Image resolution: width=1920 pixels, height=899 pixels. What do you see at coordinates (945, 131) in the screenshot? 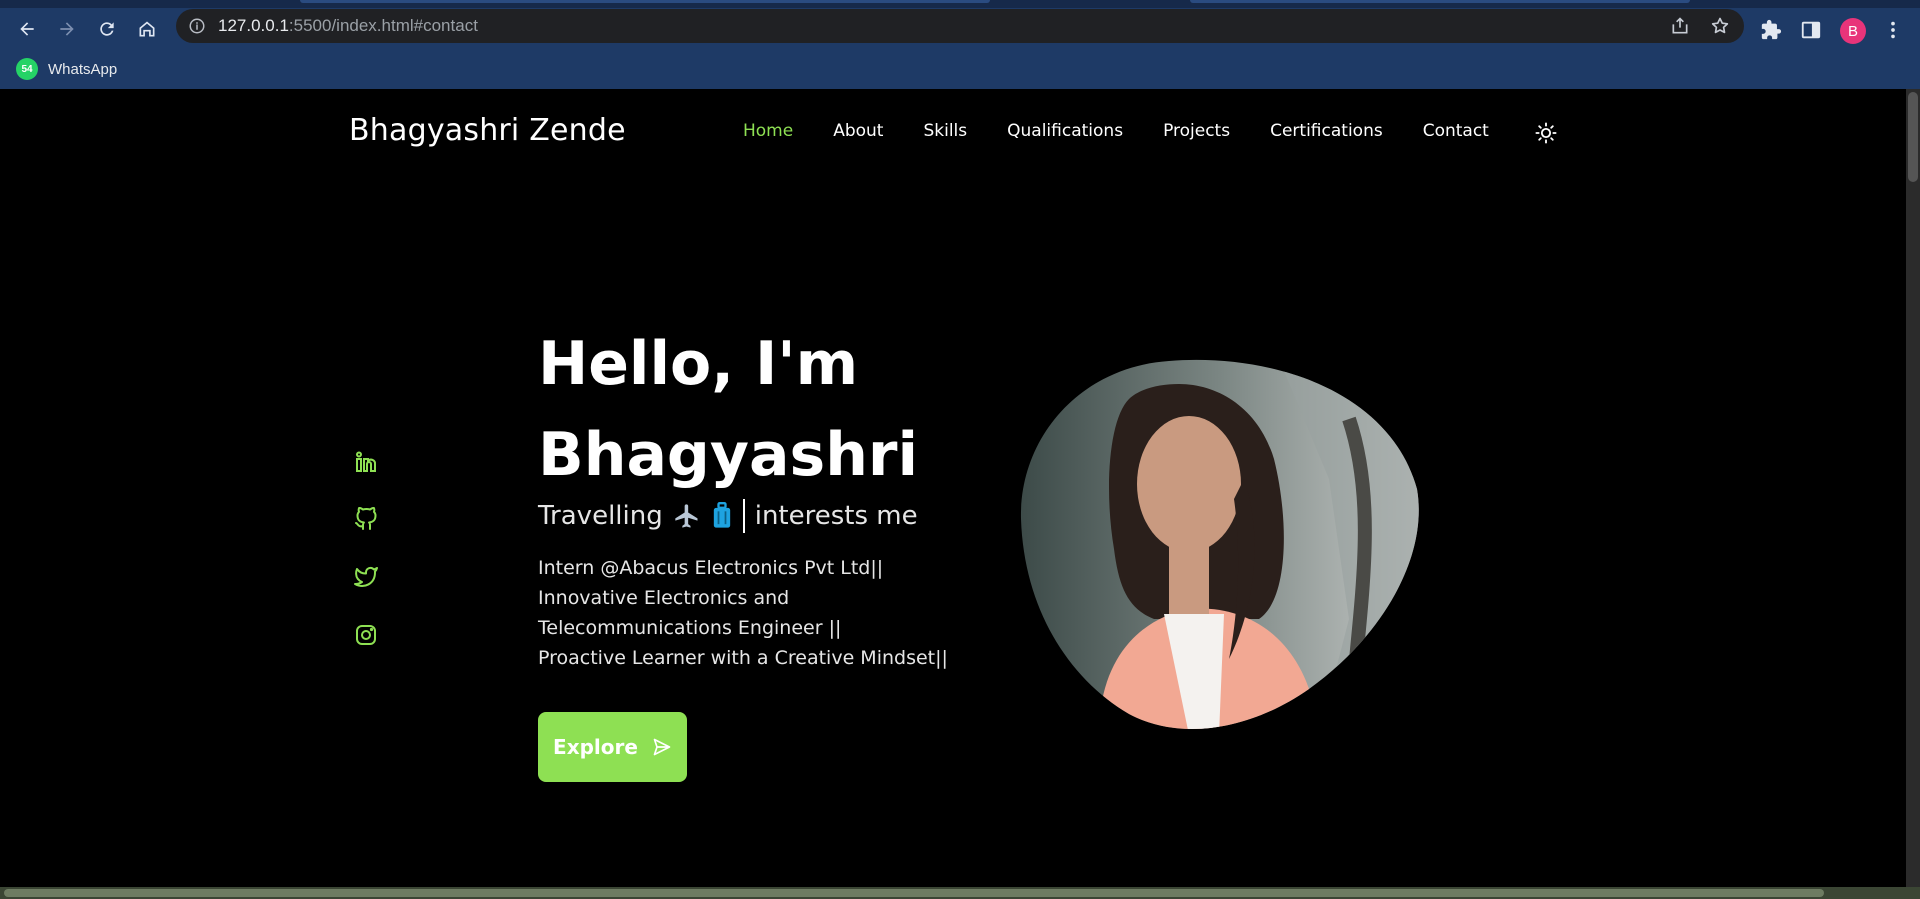
I see `nav-skills: Skills` at bounding box center [945, 131].